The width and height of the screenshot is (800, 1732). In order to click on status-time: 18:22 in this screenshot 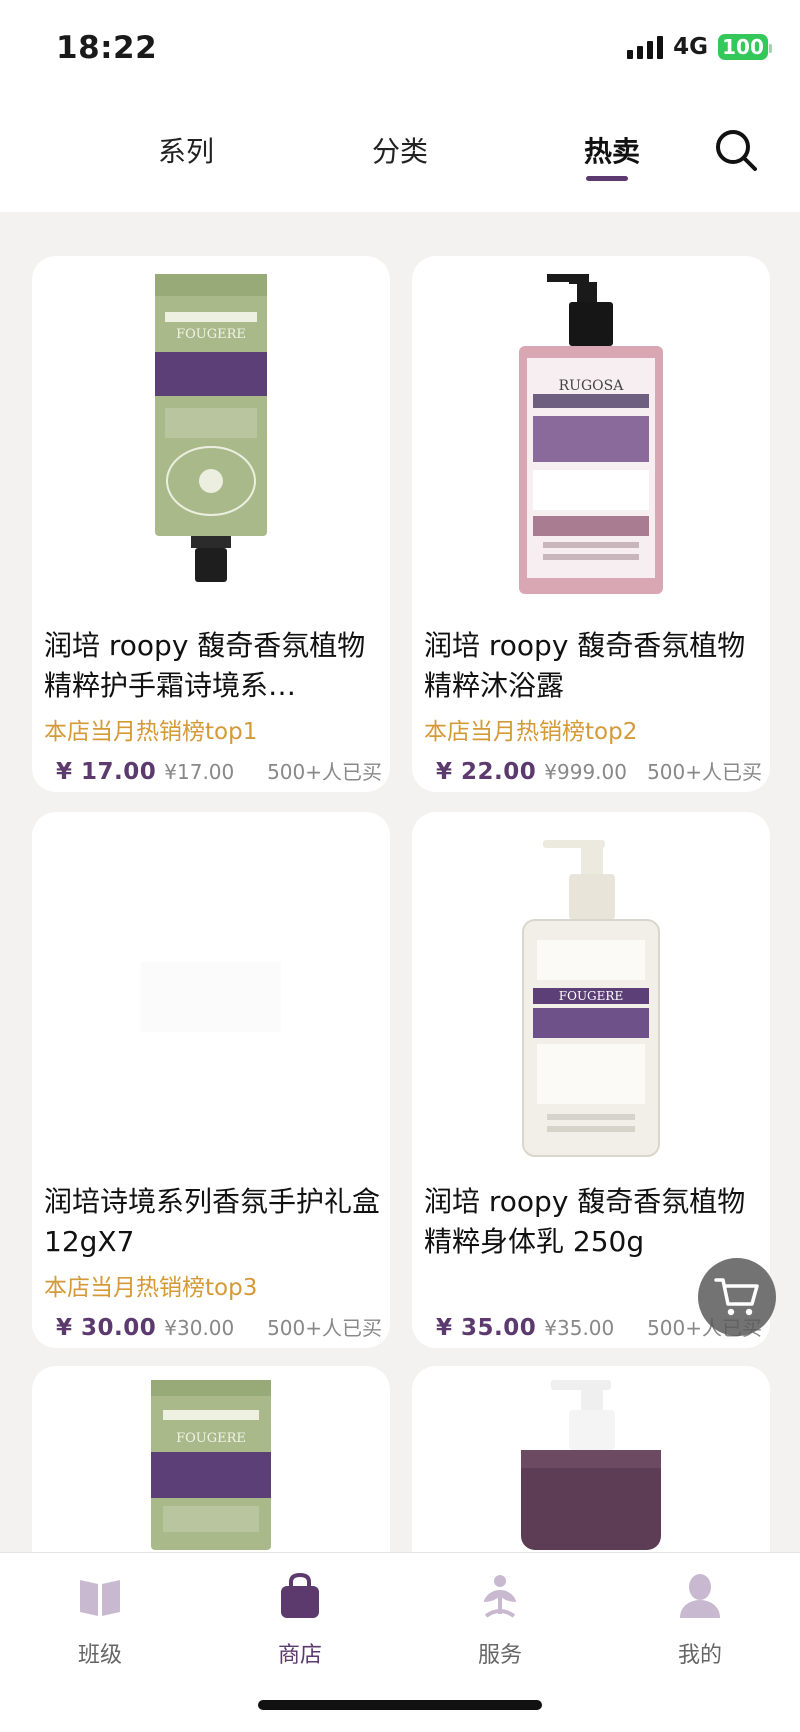, I will do `click(107, 48)`.